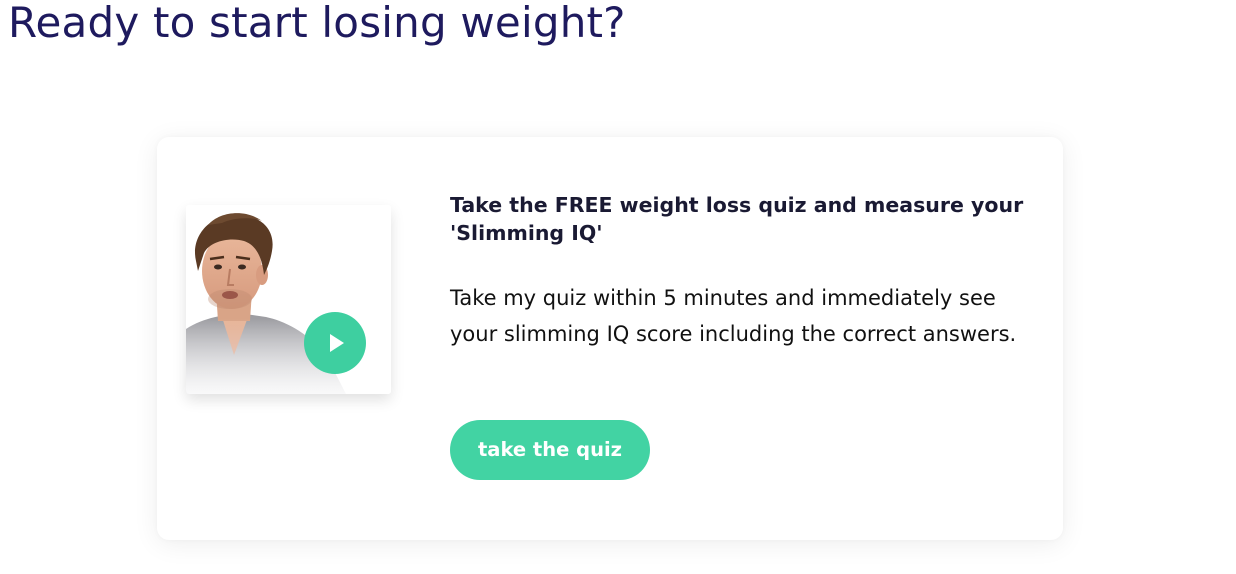  What do you see at coordinates (317, 23) in the screenshot?
I see `page-title: Ready to start losing weight?` at bounding box center [317, 23].